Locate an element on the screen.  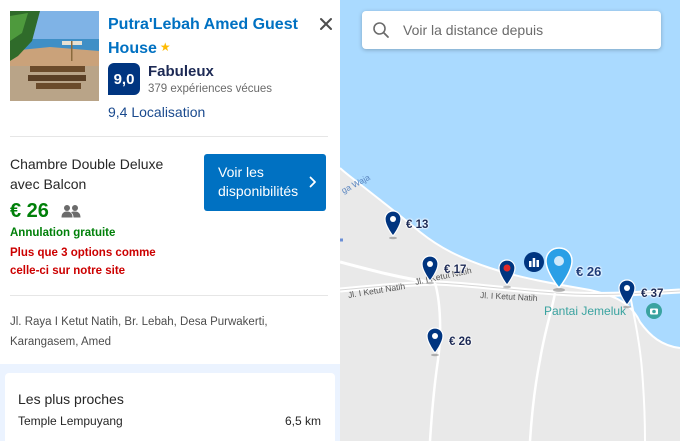
see-availability-button: Voir les disponibilités is located at coordinates (265, 182).